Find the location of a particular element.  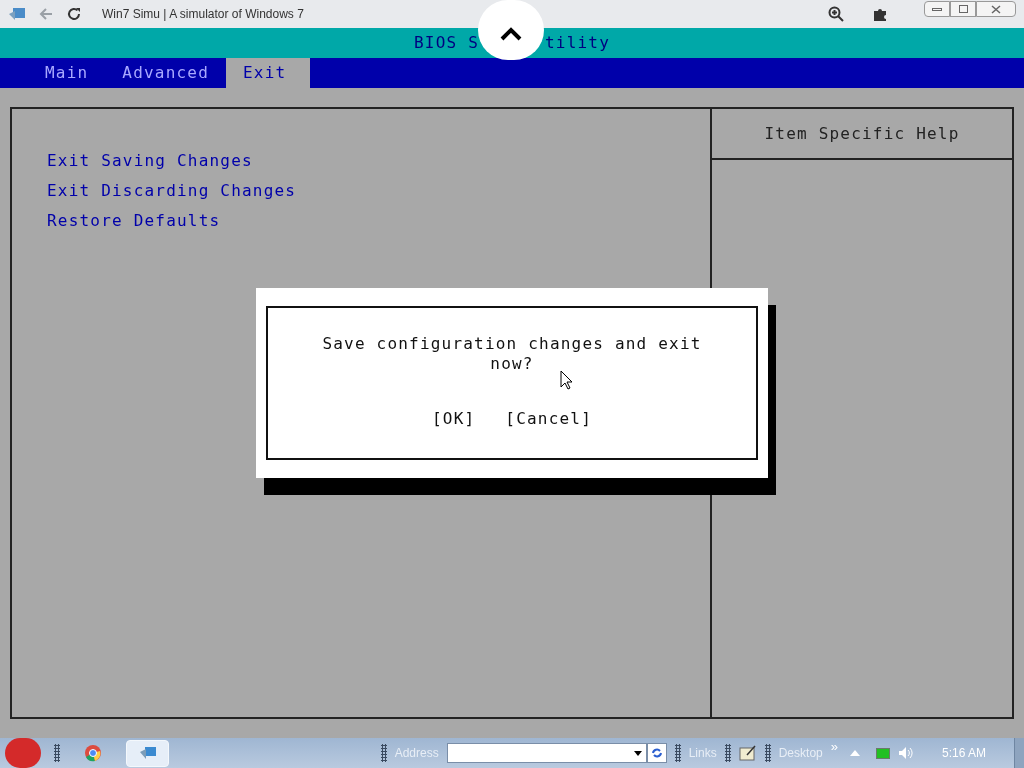

minimize-button is located at coordinates (937, 9).